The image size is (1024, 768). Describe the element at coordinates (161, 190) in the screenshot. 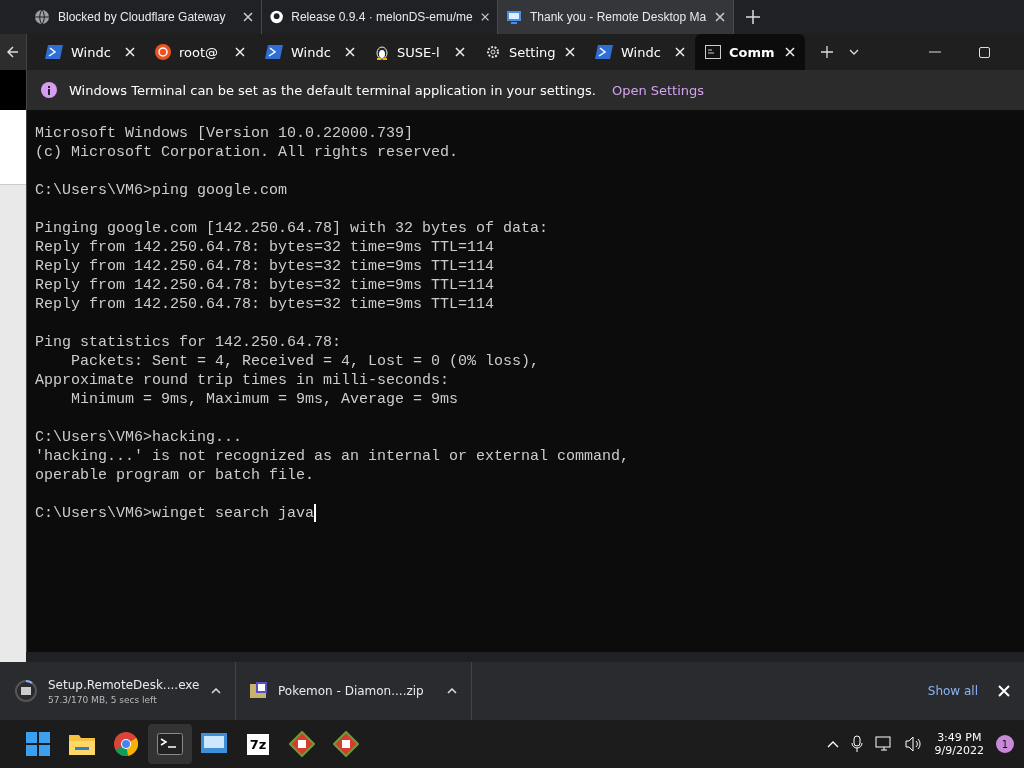

I see `console-line: C:\Users\VM6>ping google.com` at that location.